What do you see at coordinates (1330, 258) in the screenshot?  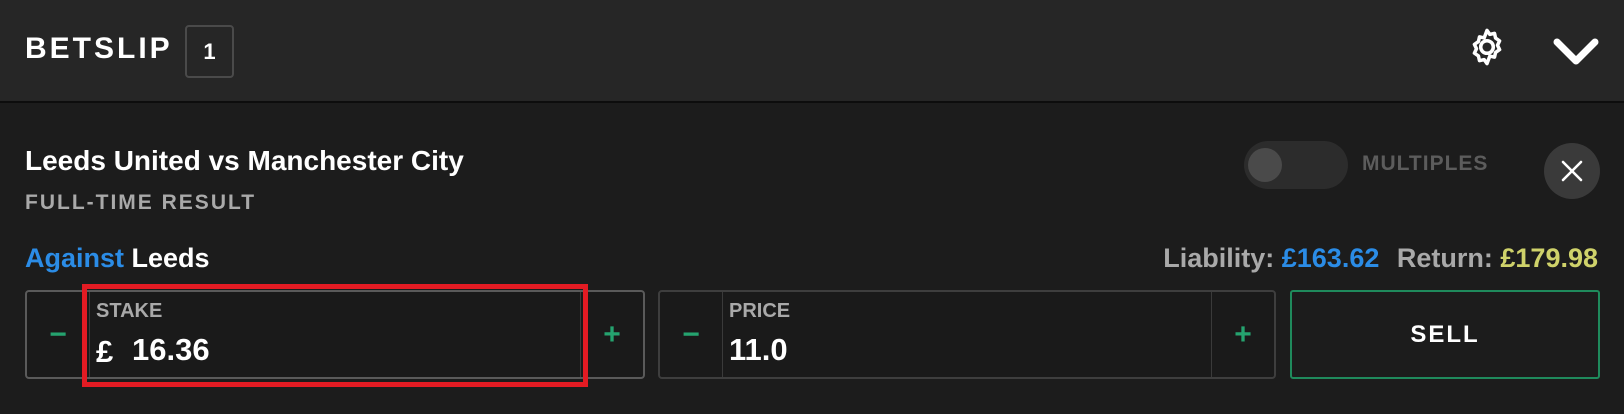 I see `liability-value: £163.62` at bounding box center [1330, 258].